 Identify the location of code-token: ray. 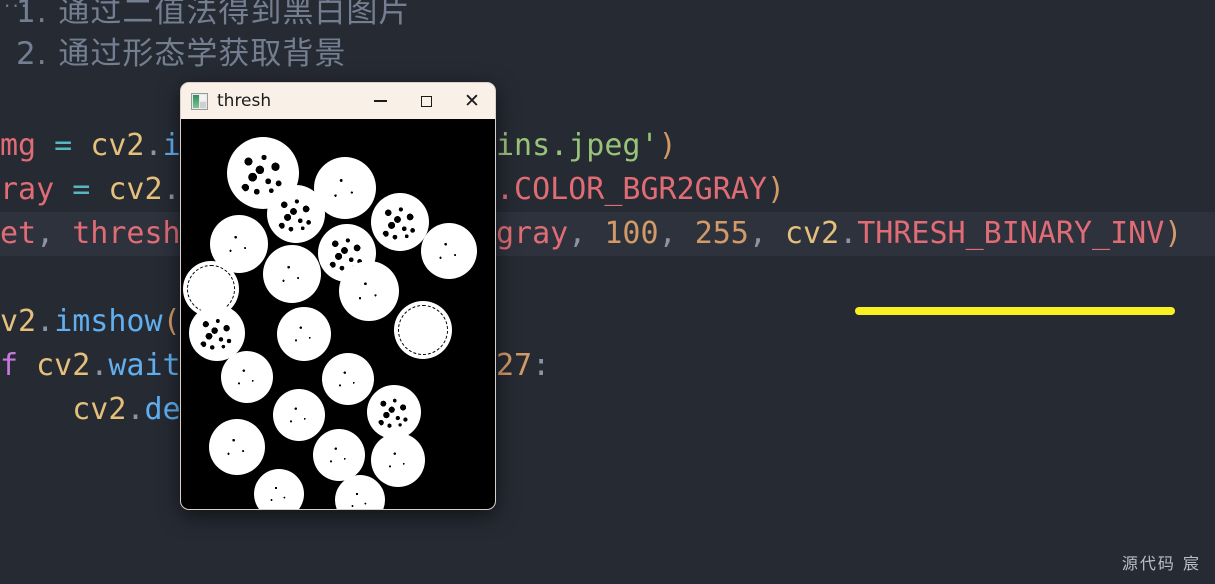
(27, 189).